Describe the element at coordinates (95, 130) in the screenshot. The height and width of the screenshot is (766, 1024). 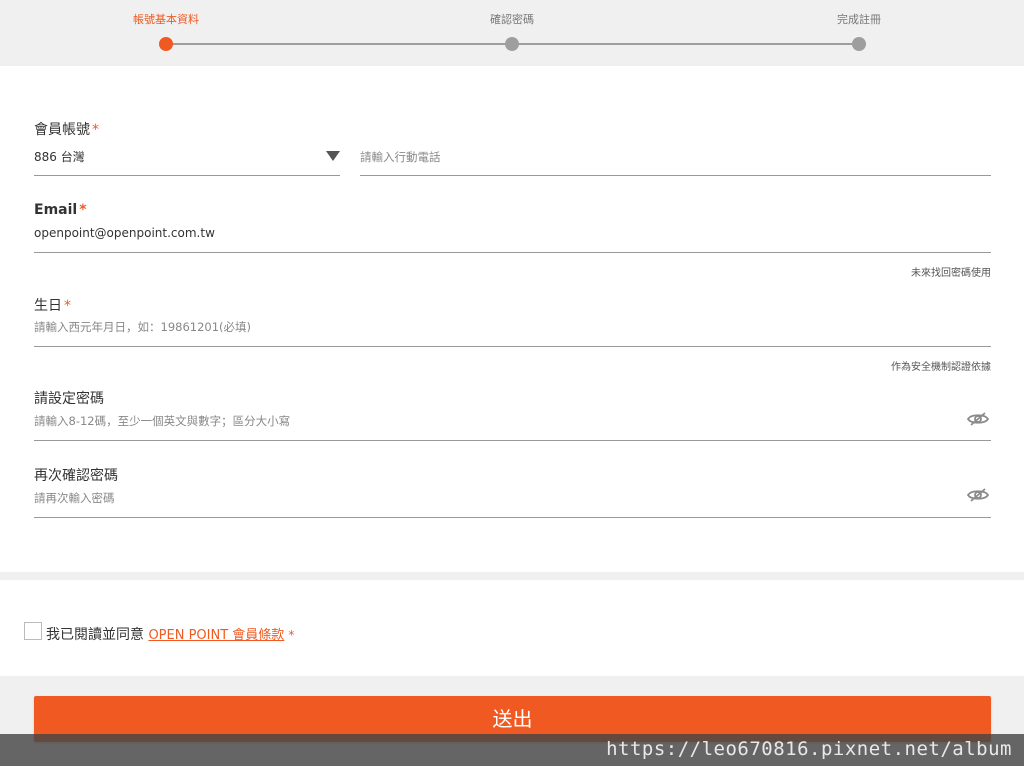
I see `account-required-mark: *` at that location.